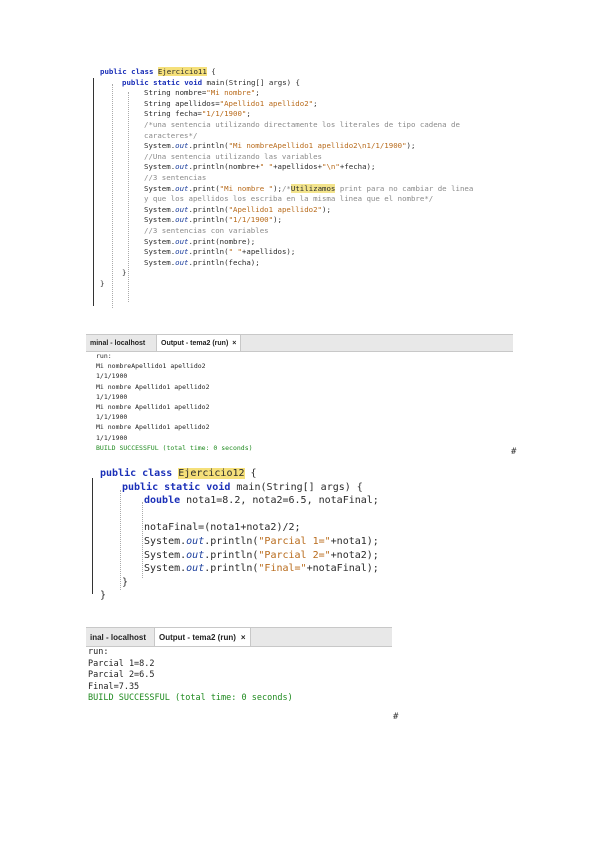 The height and width of the screenshot is (848, 599). Describe the element at coordinates (246, 188) in the screenshot. I see `code-token: "Mi nombre "` at that location.